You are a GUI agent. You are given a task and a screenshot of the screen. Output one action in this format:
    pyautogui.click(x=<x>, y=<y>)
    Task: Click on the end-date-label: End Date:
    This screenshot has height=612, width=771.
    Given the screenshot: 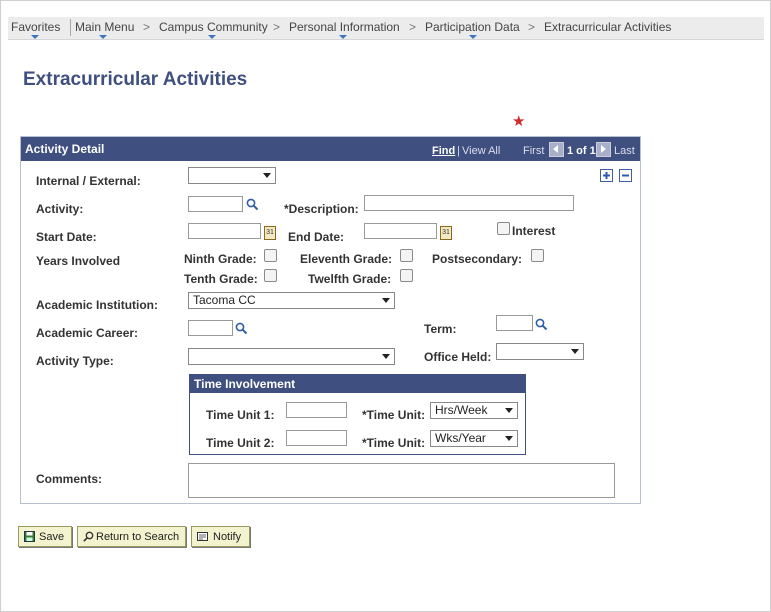 What is the action you would take?
    pyautogui.click(x=316, y=237)
    